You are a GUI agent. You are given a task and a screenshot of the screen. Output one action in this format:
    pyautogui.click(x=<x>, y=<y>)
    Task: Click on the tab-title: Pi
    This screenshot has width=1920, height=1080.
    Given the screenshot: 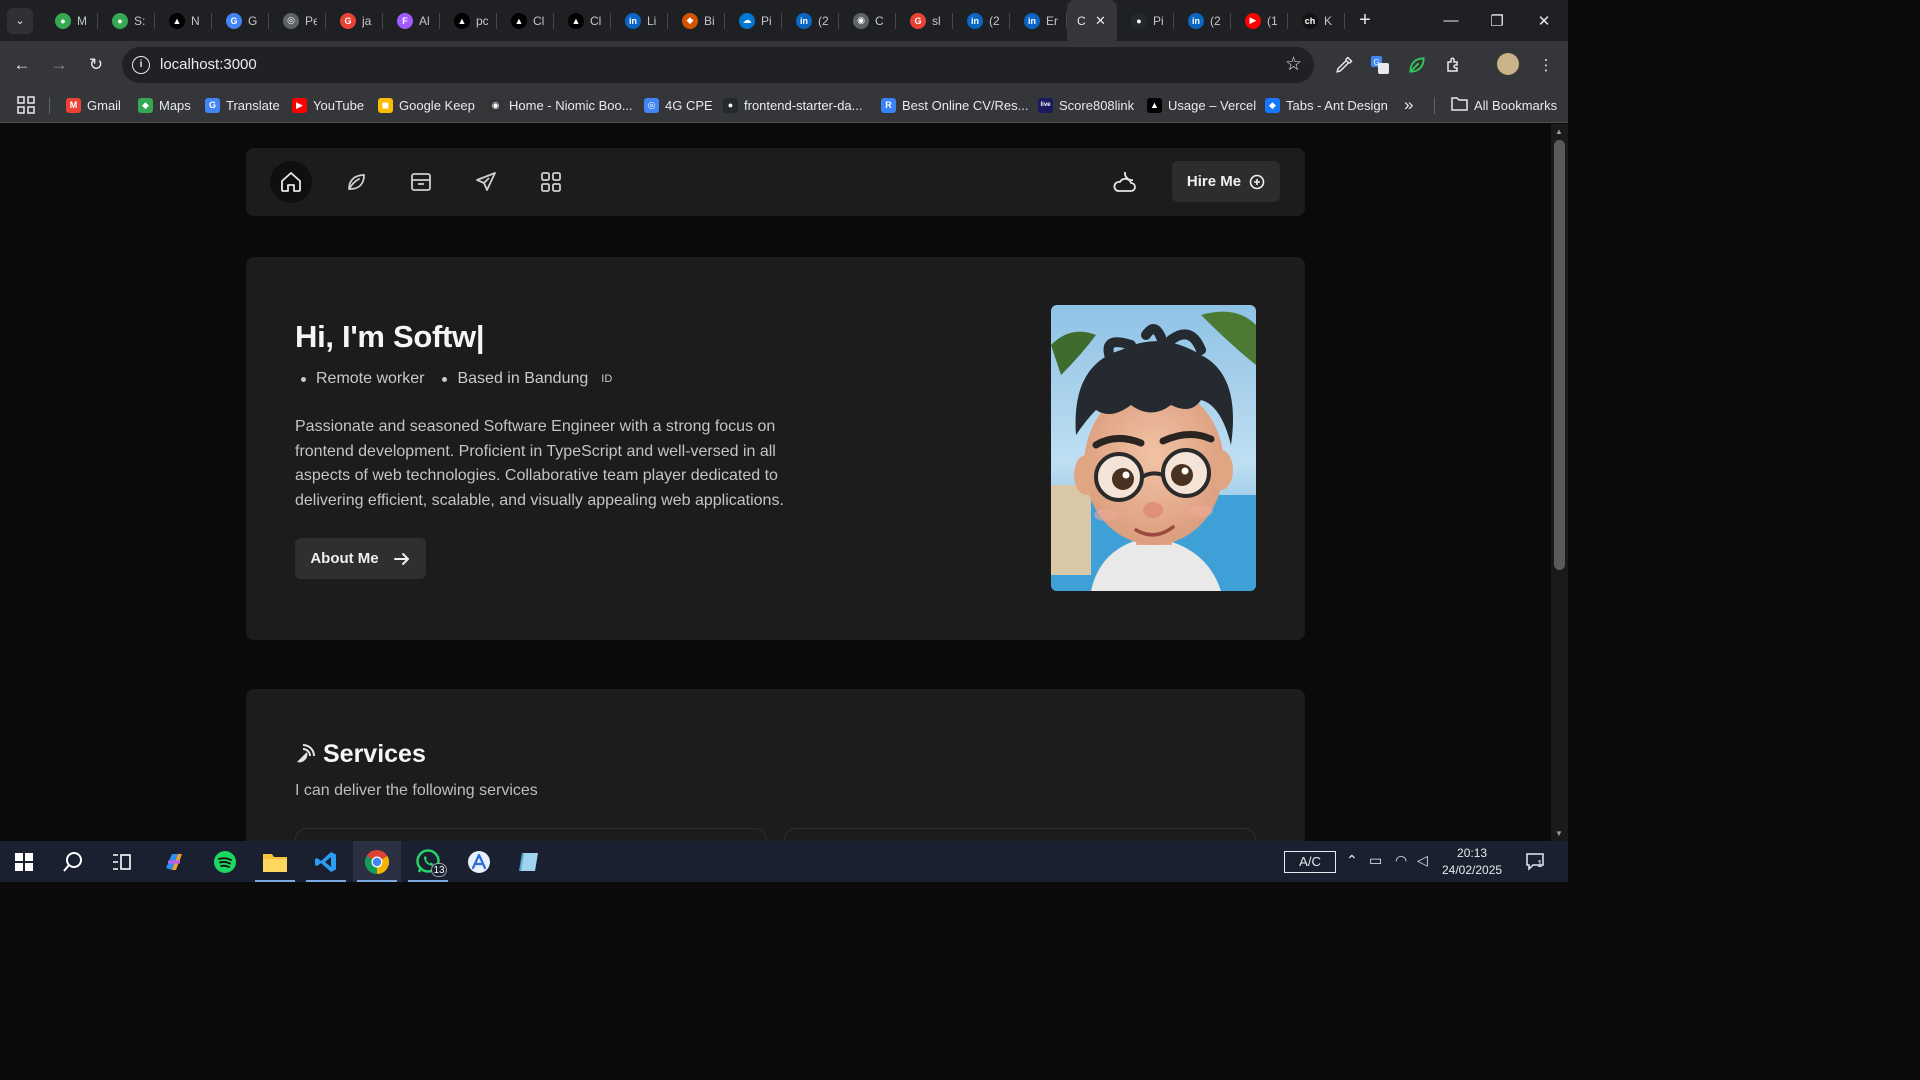 What is the action you would take?
    pyautogui.click(x=1158, y=20)
    